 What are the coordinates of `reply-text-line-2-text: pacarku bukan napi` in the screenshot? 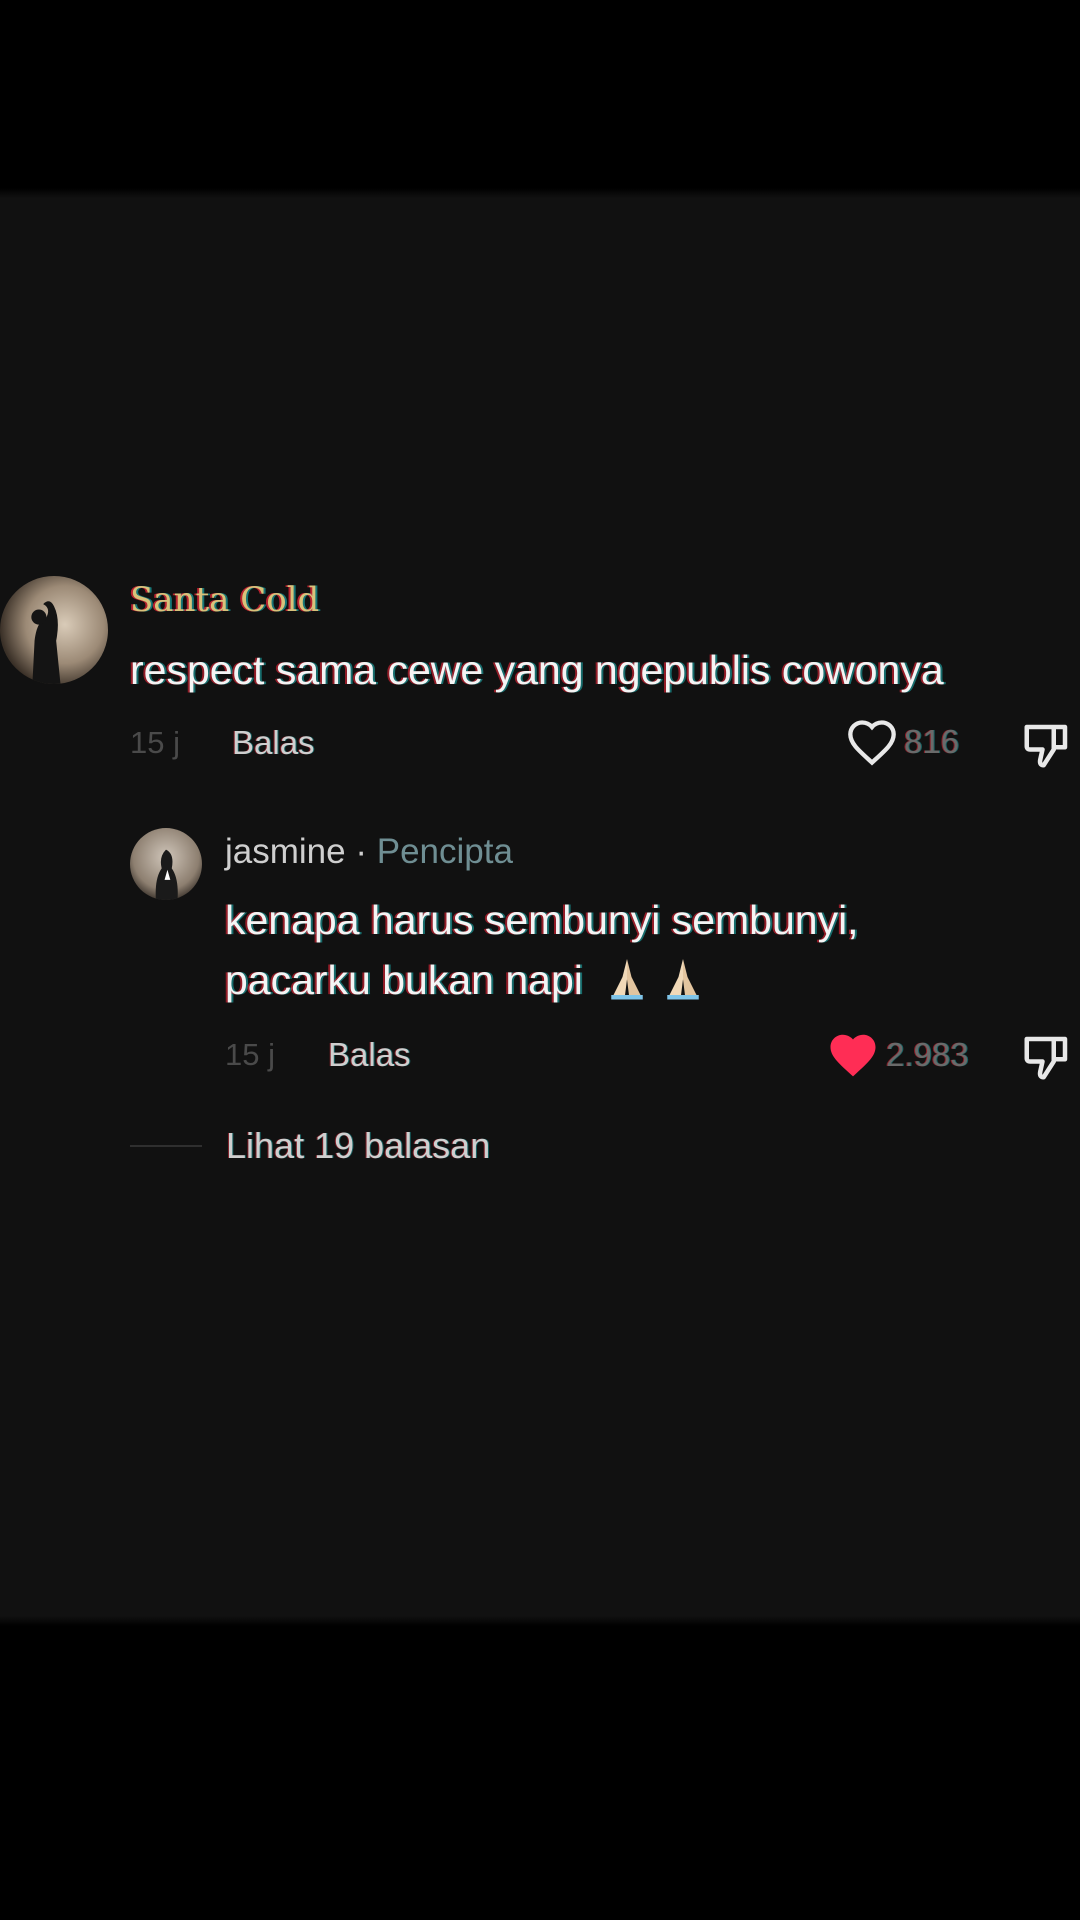 It's located at (404, 980).